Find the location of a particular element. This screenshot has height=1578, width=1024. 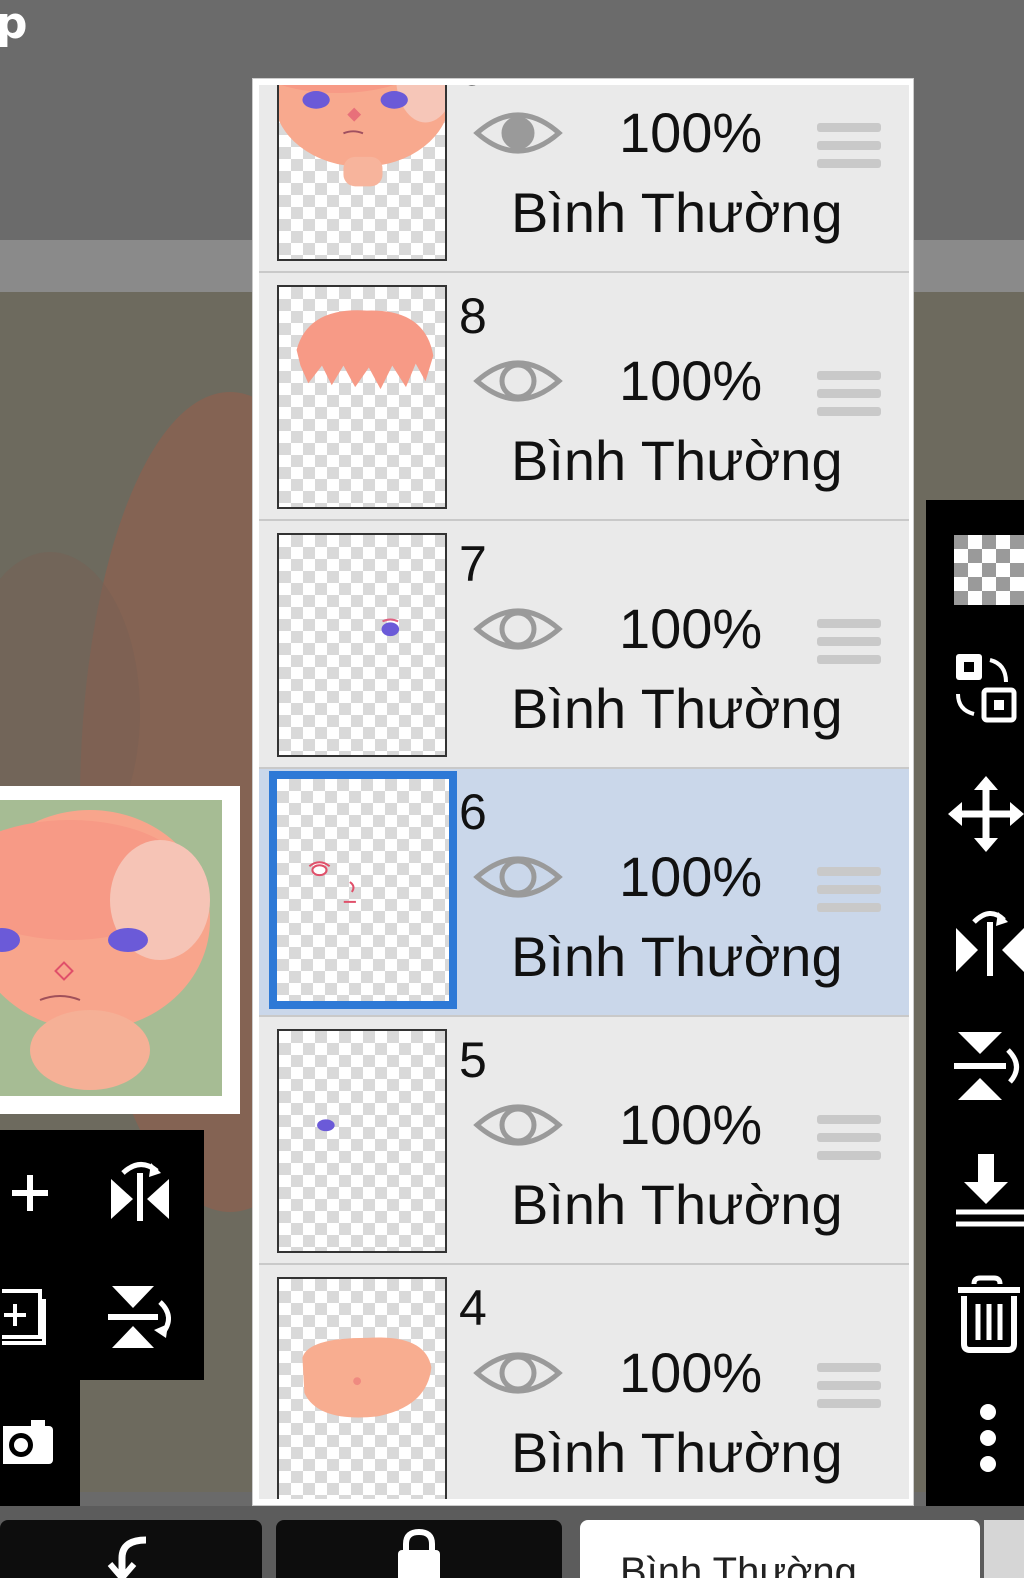

layer-row-8: 8 100% Bình Thường is located at coordinates (584, 397).